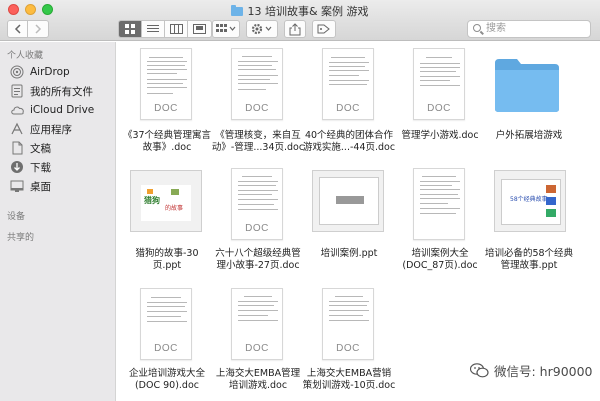 The height and width of the screenshot is (401, 600). I want to click on sidebar-item-label: 应用程序, so click(51, 129).